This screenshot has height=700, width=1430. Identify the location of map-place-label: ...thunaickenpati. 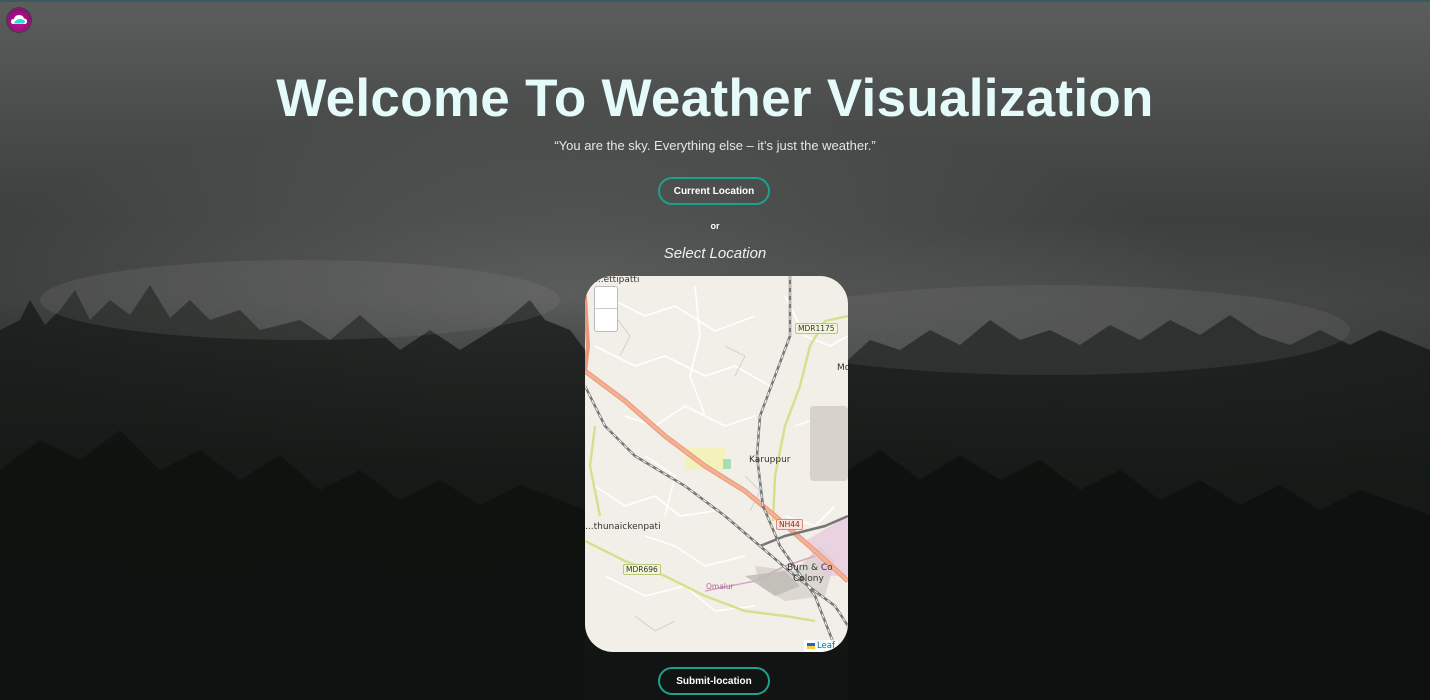
(623, 527).